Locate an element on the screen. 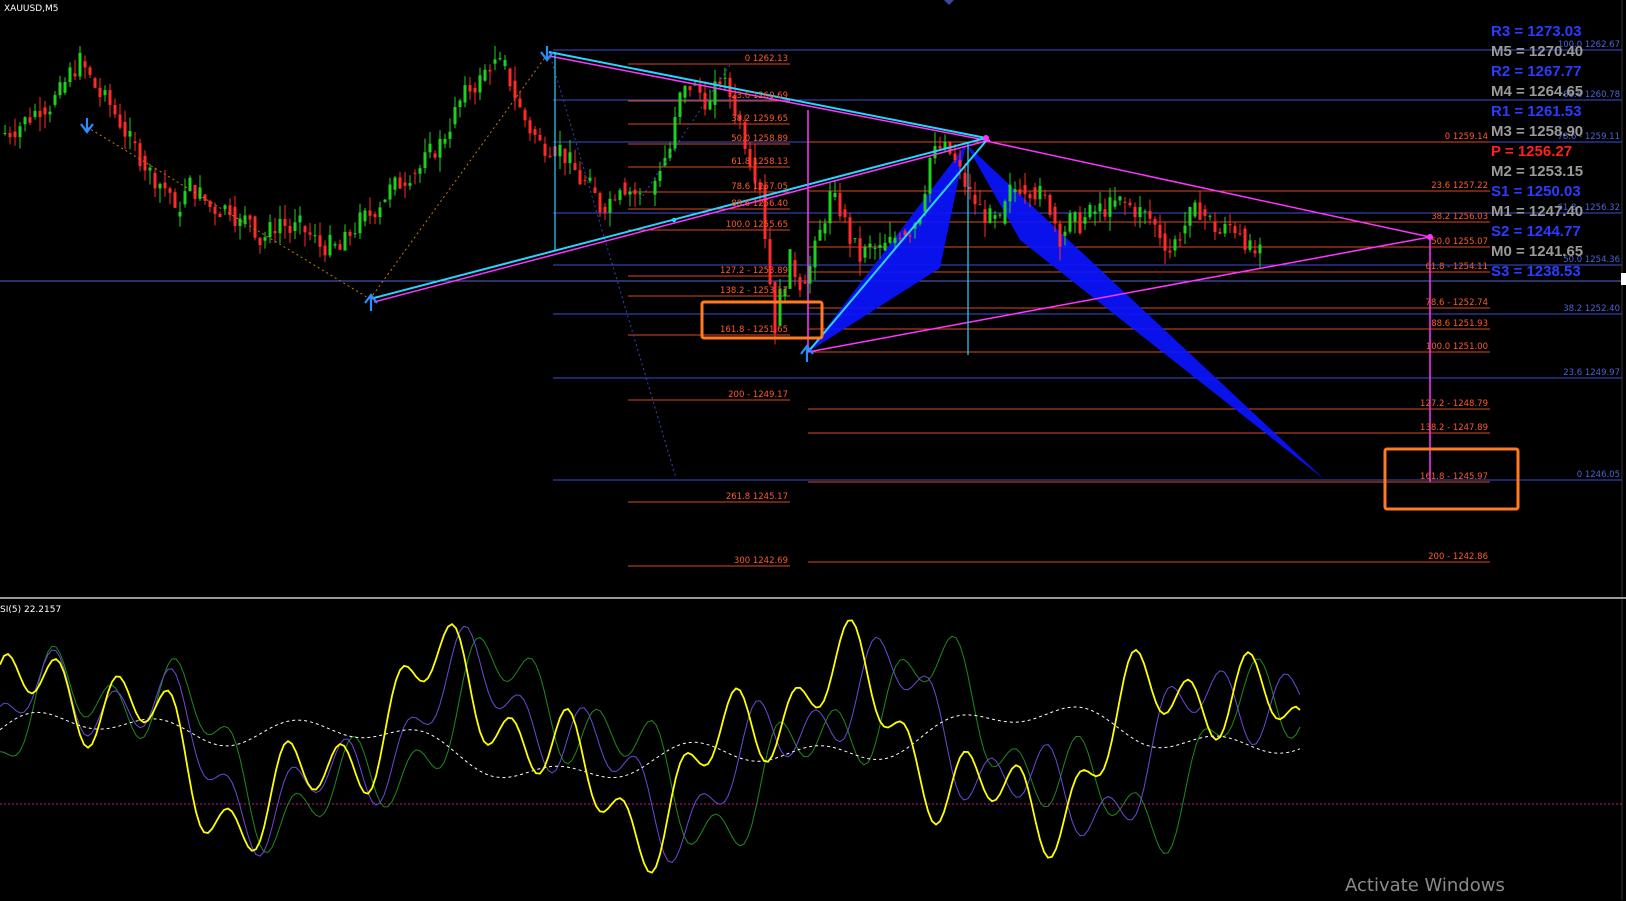 This screenshot has width=1626, height=901. fib-level-label: 138.2 - 1253.17 is located at coordinates (754, 291).